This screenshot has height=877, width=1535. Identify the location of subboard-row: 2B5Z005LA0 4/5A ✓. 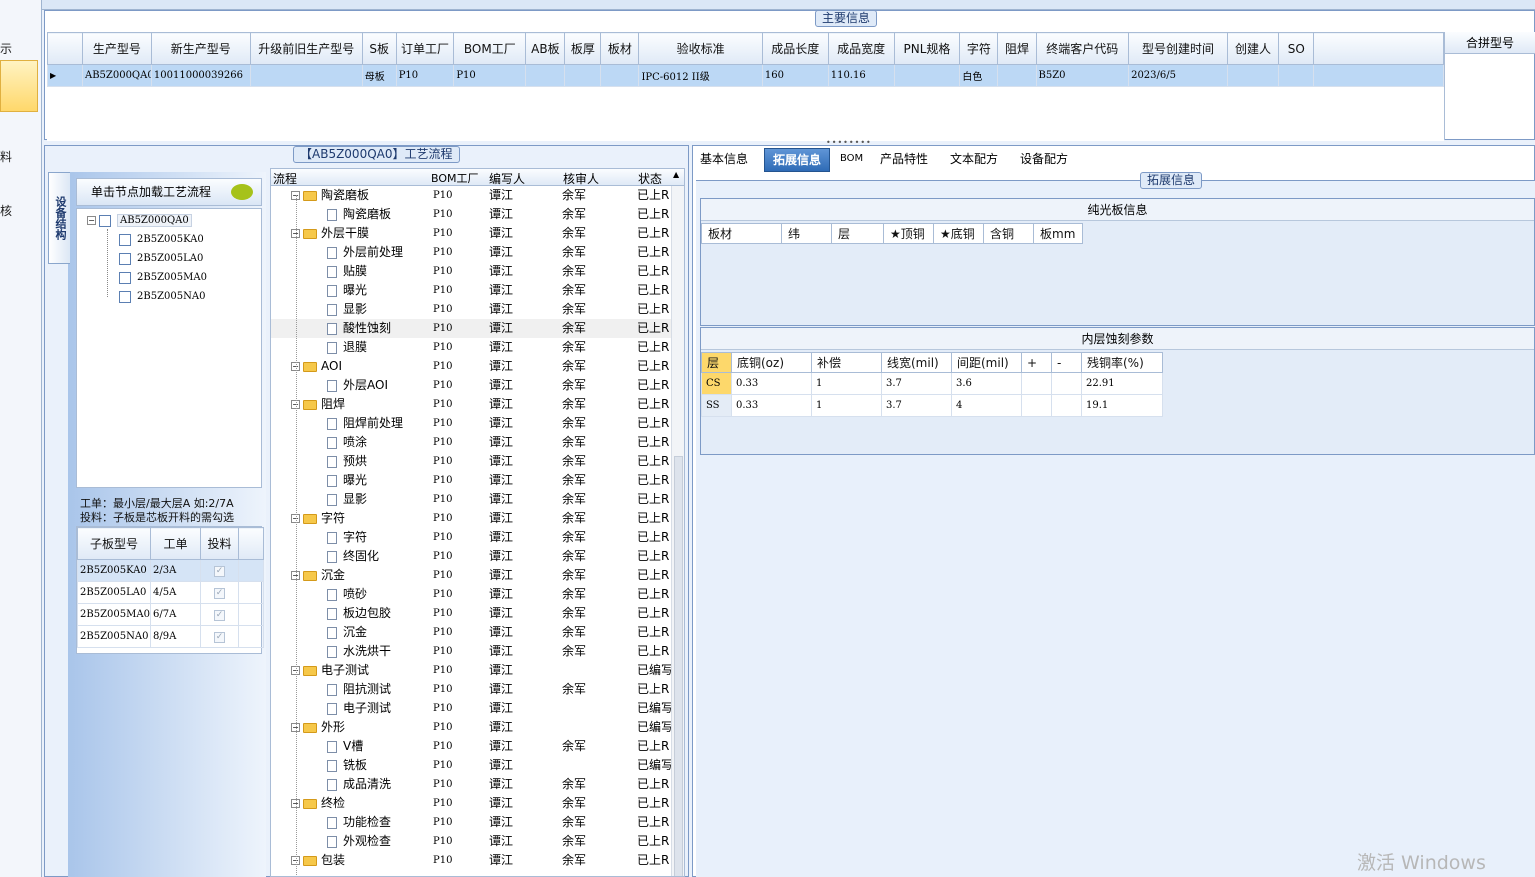
(170, 592).